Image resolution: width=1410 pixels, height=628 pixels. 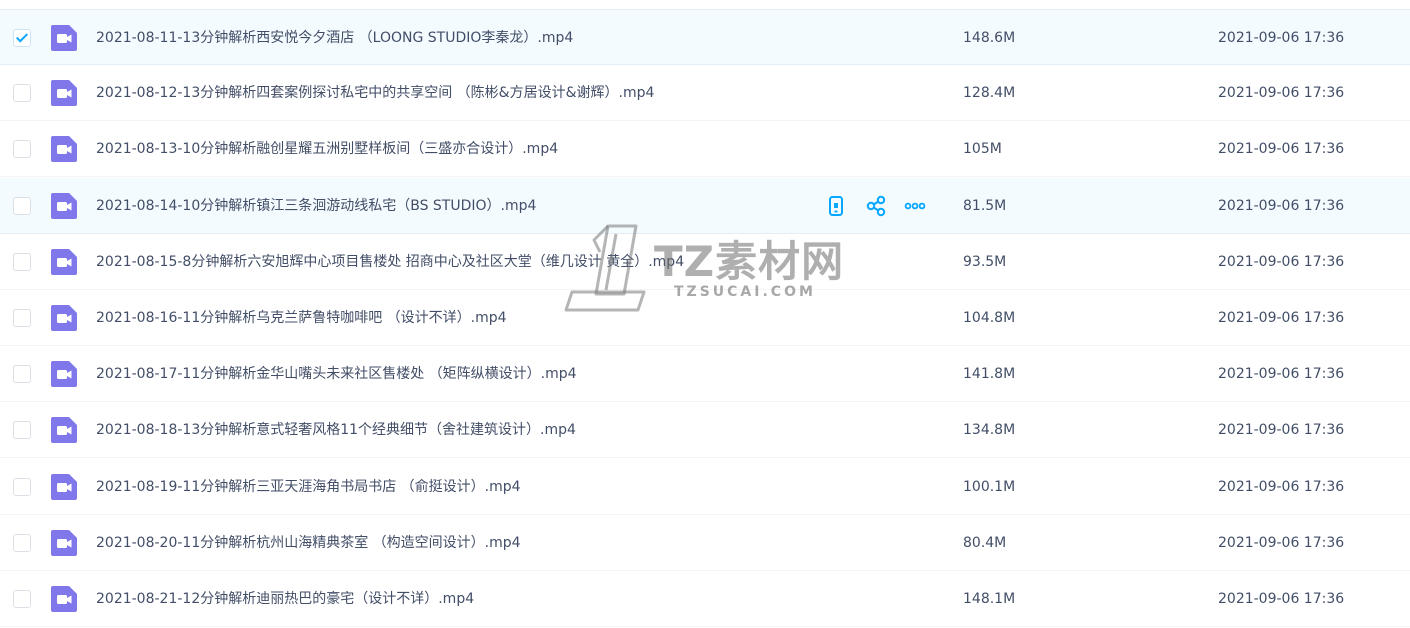 I want to click on check-icon, so click(x=22, y=36).